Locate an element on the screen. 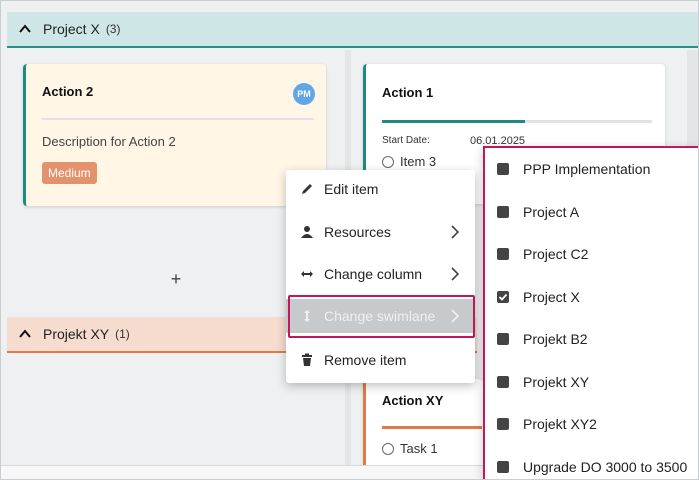 This screenshot has width=699, height=480. checklist-item: Item 3 is located at coordinates (409, 161).